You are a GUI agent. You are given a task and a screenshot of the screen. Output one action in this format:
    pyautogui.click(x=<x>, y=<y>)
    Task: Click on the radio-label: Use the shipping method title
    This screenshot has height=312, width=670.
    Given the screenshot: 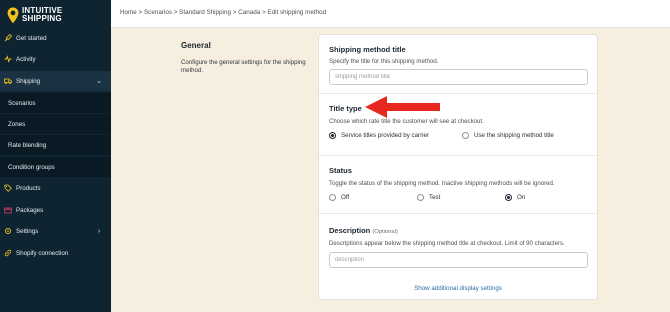 What is the action you would take?
    pyautogui.click(x=514, y=135)
    